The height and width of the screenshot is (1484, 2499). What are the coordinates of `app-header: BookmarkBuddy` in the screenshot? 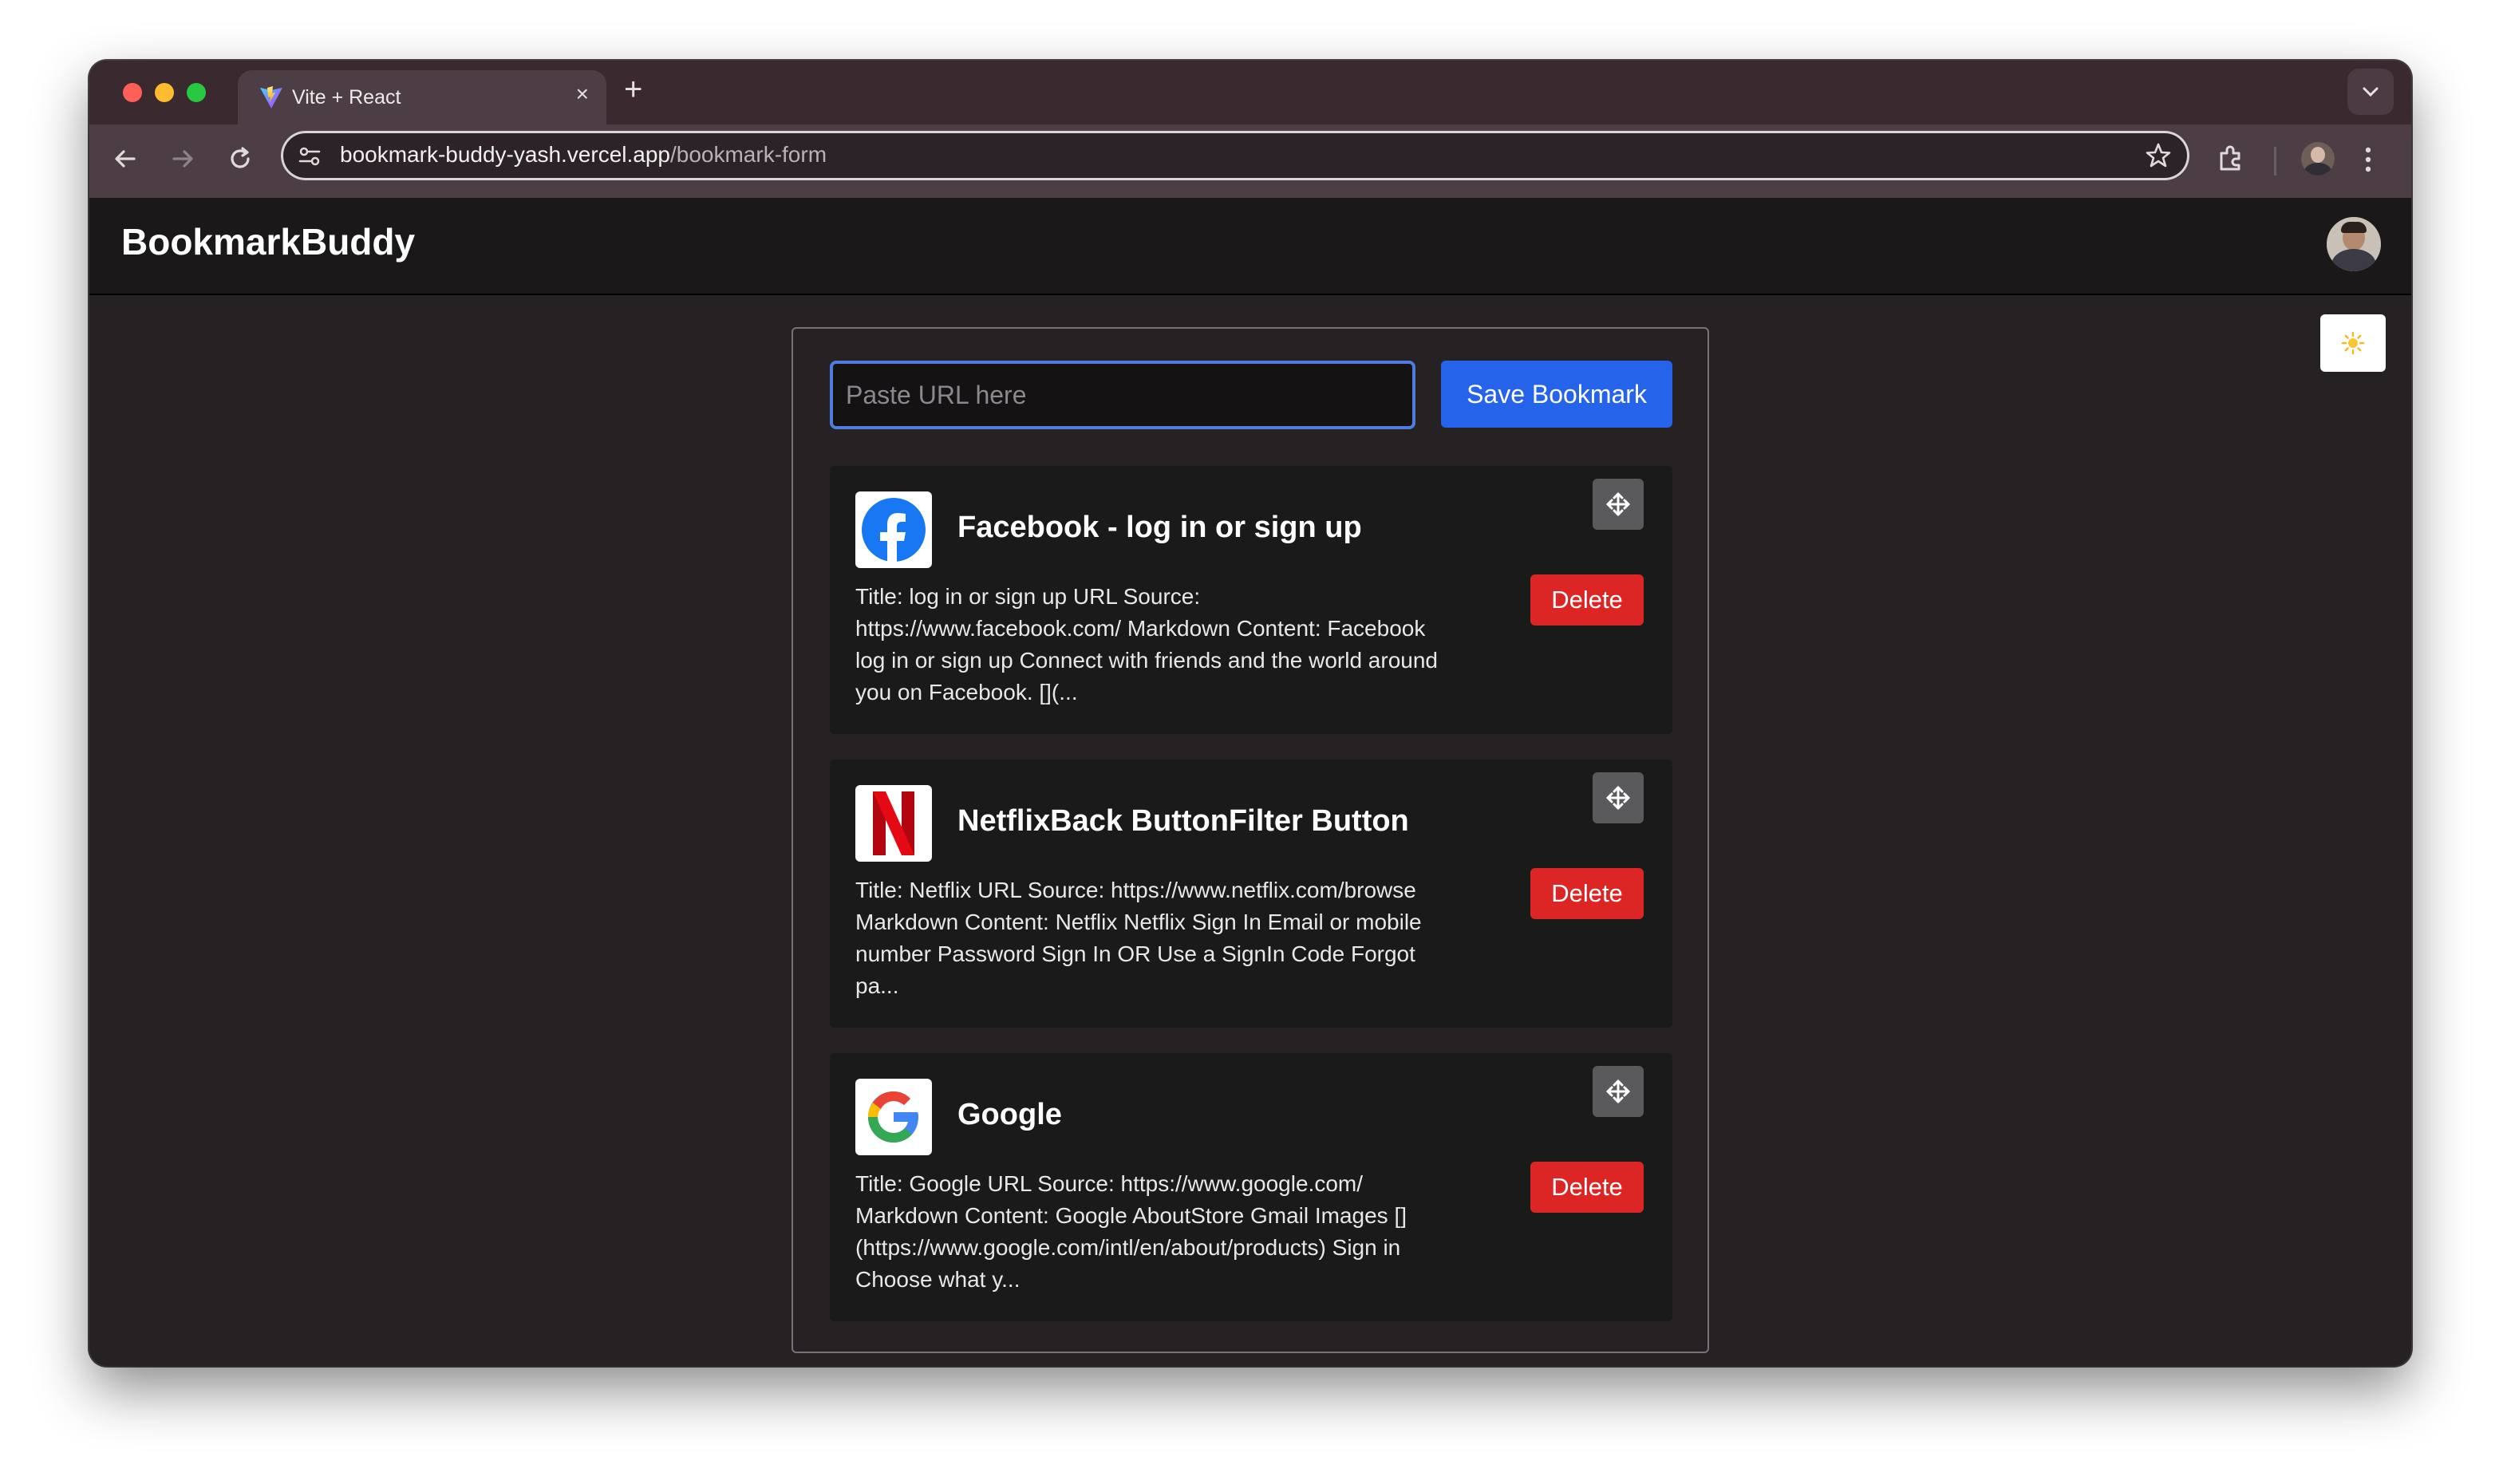 It's located at (1250, 246).